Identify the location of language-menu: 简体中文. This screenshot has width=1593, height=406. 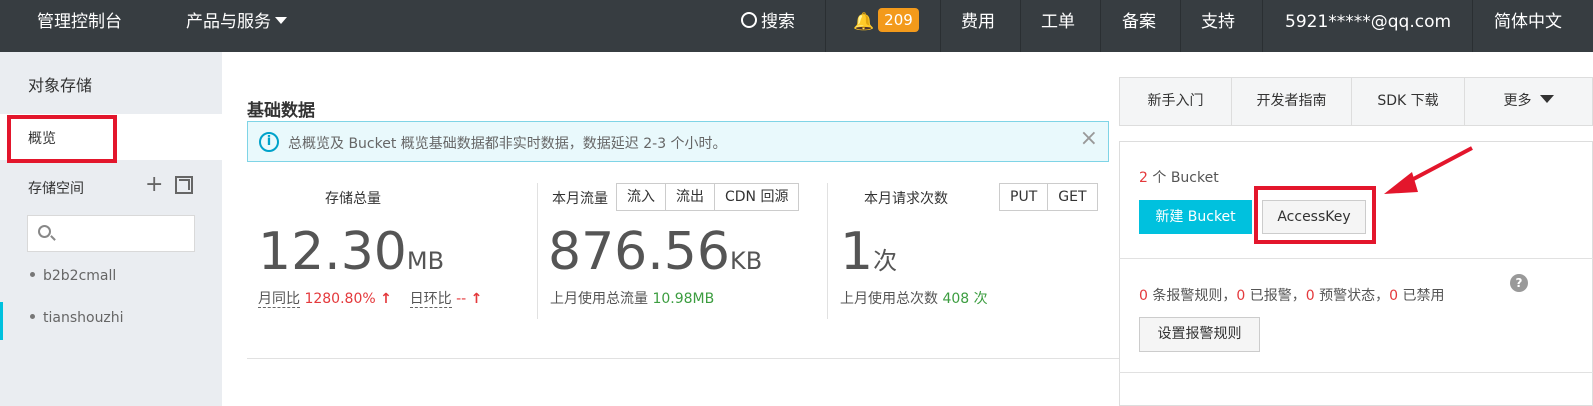
(1528, 26).